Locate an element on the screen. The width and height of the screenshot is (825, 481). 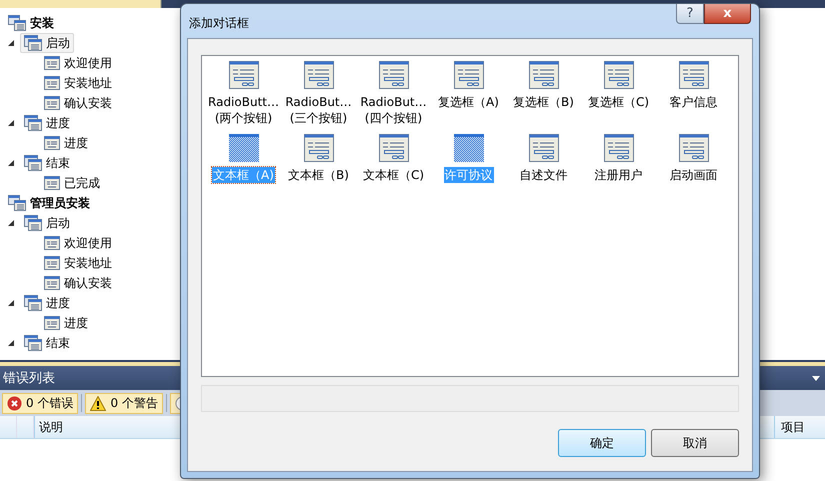
dialog-template-item: RadioButt… (两个按钮) is located at coordinates (243, 93).